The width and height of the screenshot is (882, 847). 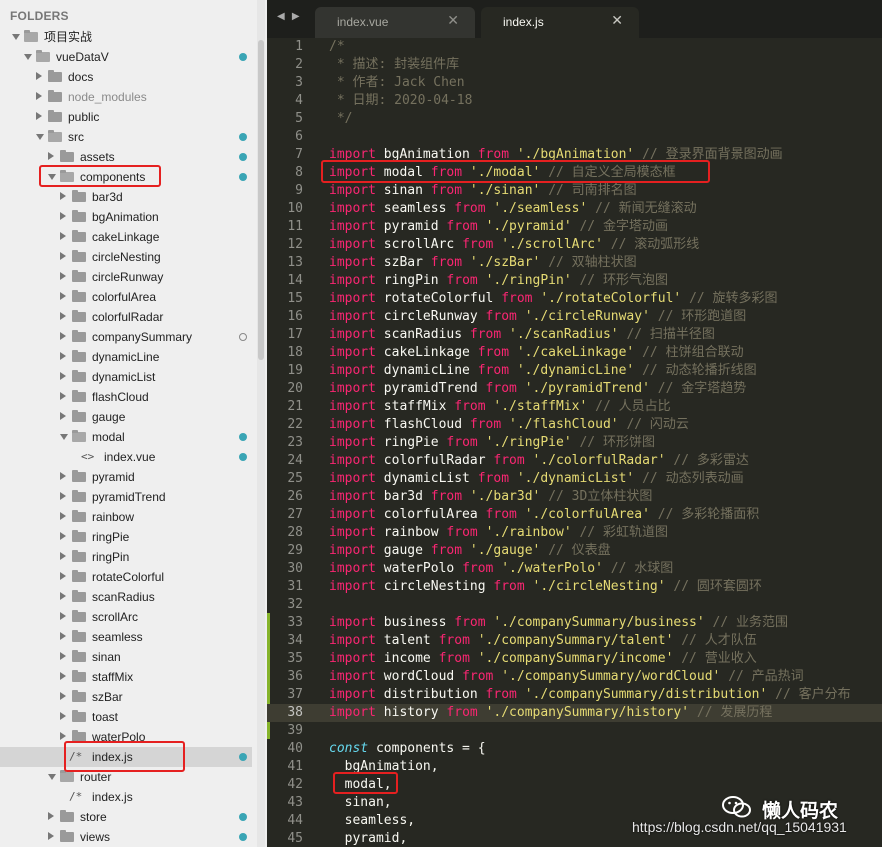 What do you see at coordinates (126, 77) in the screenshot?
I see `tree-folder-item: docs` at bounding box center [126, 77].